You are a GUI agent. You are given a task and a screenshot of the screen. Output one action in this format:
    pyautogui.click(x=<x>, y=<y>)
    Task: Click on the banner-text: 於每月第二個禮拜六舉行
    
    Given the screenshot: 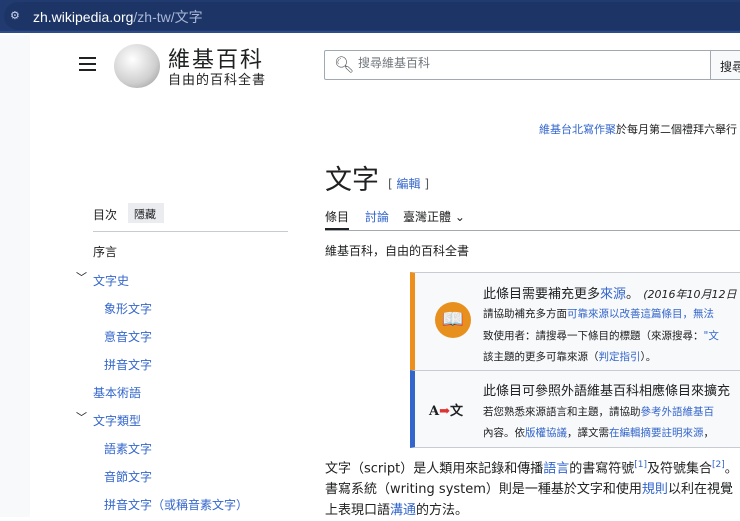 What is the action you would take?
    pyautogui.click(x=676, y=129)
    